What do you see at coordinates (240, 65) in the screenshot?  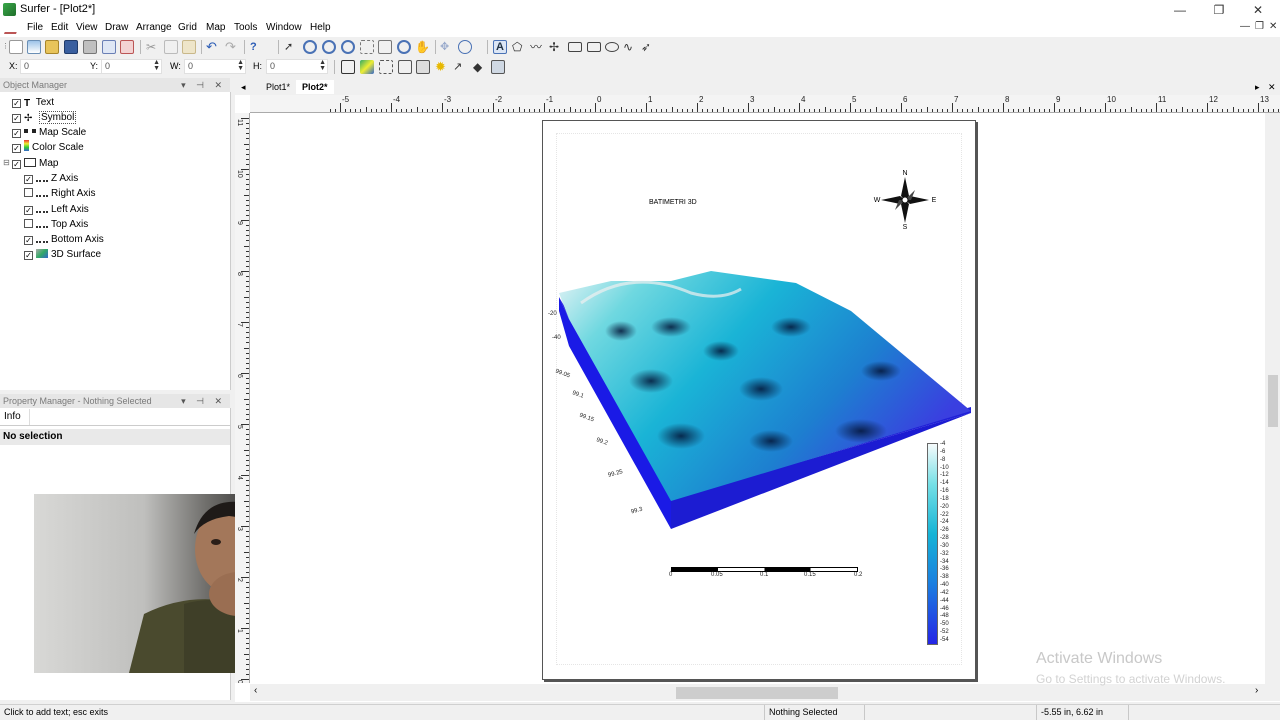 I see `width-spinner-icon: ▲ ▼` at bounding box center [240, 65].